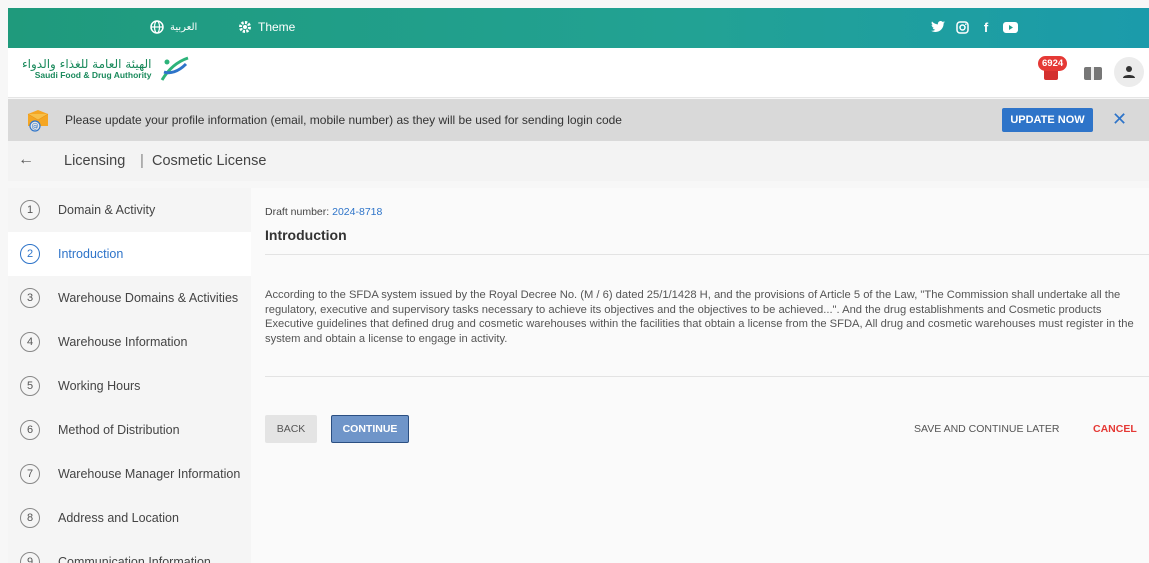 This screenshot has height=563, width=1149. Describe the element at coordinates (245, 27) in the screenshot. I see `gear-icon` at that location.